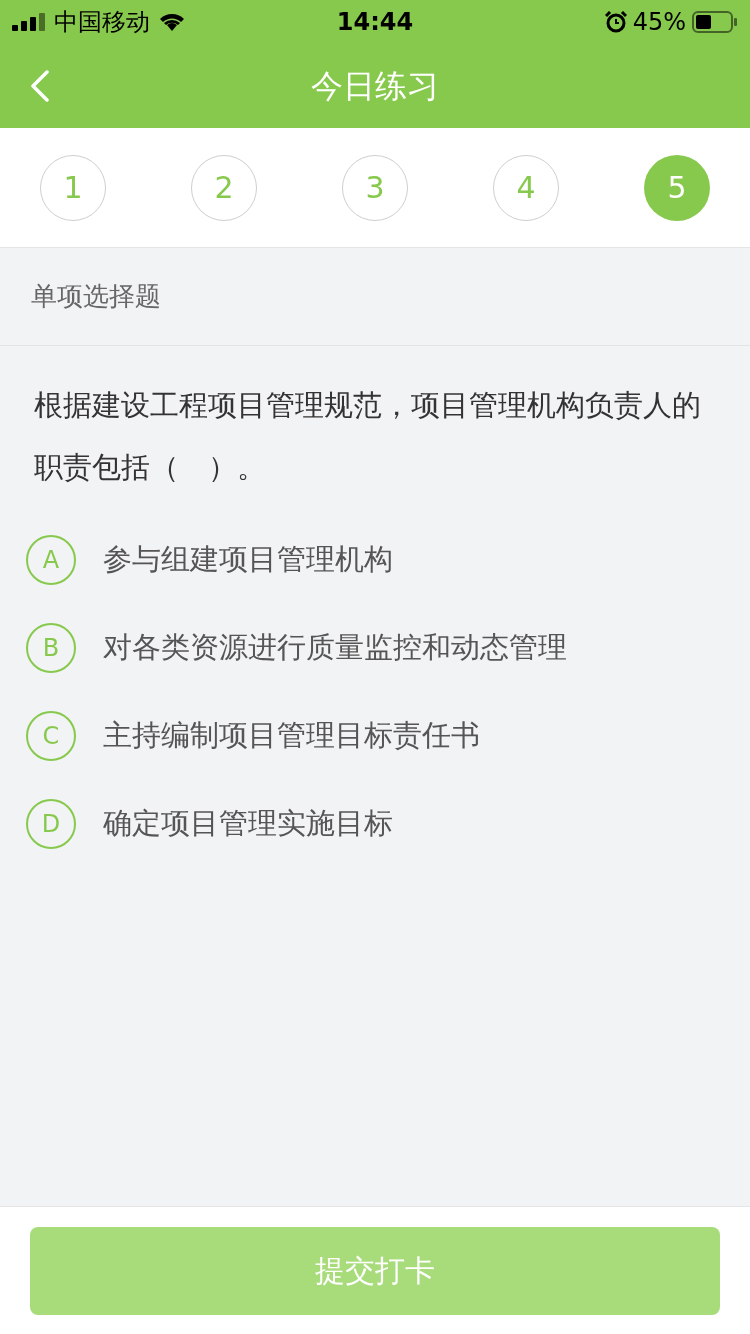  I want to click on option-letter: B, so click(51, 648).